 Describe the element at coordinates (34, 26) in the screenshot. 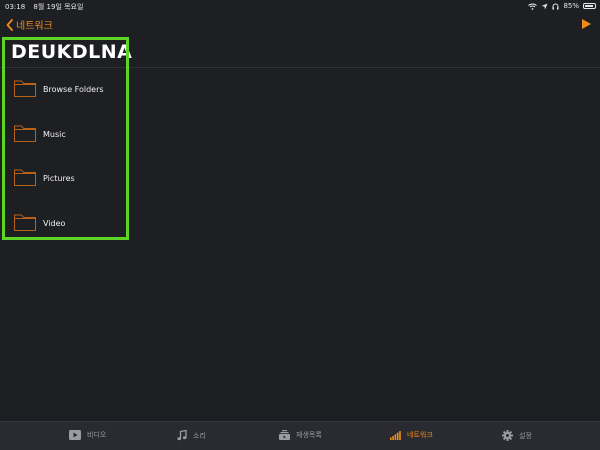

I see `back-label: 네트워크` at that location.